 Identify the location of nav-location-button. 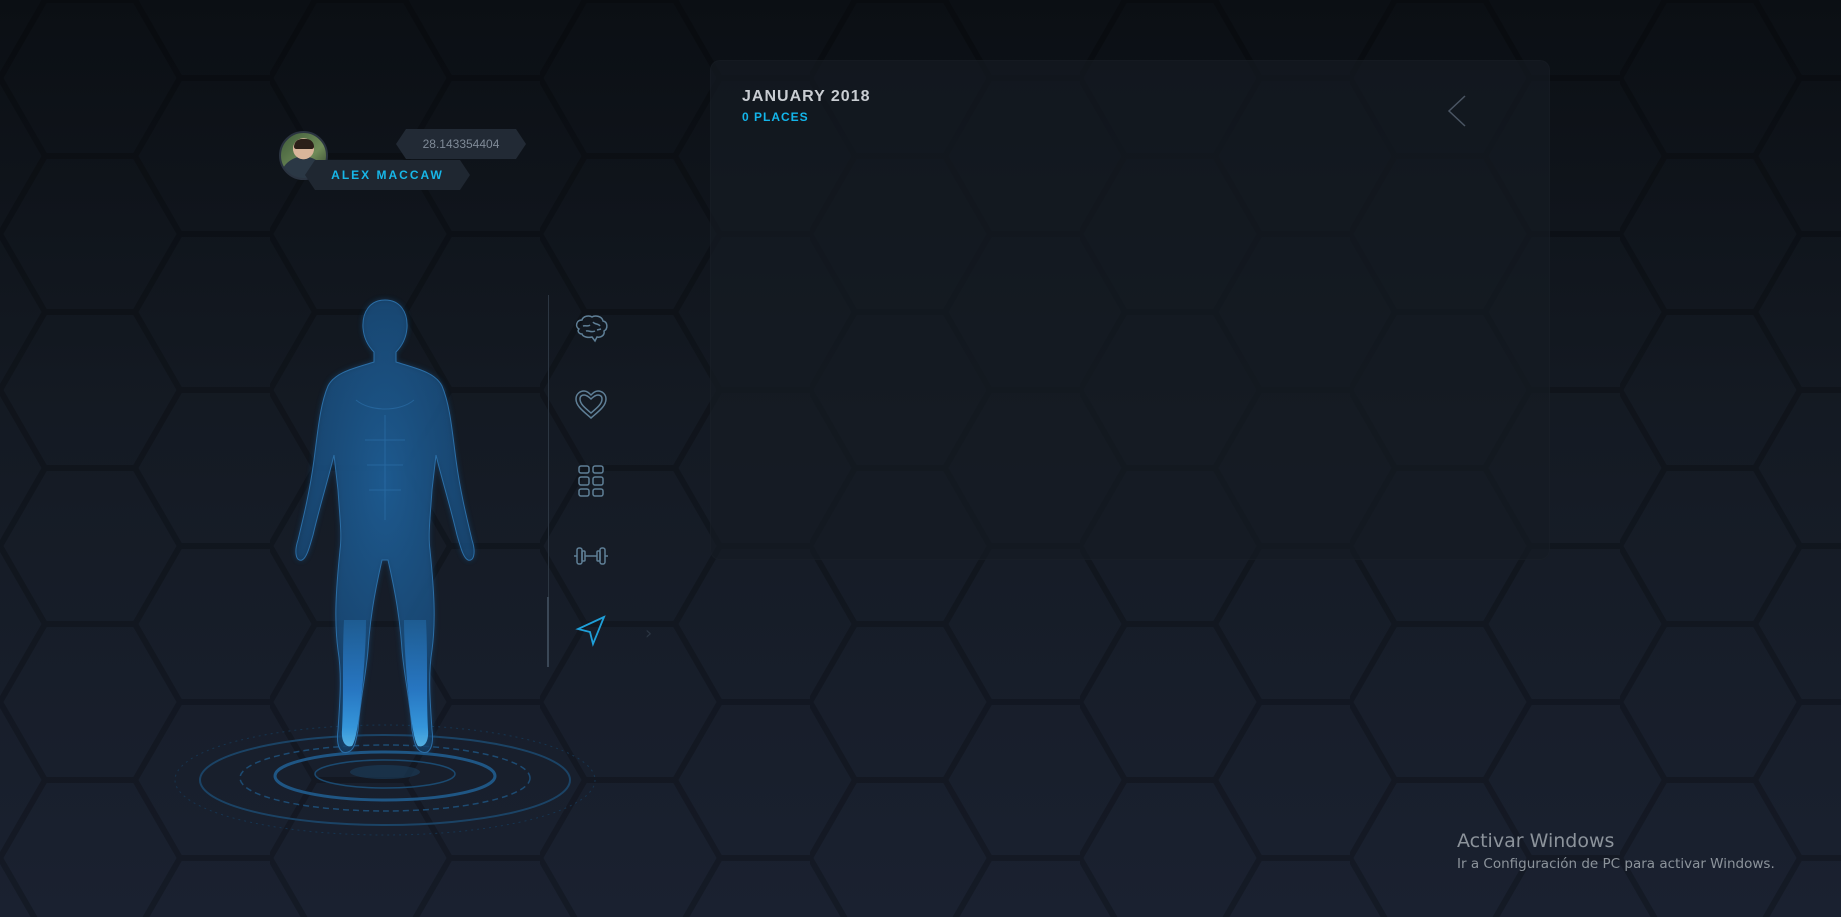
(591, 631).